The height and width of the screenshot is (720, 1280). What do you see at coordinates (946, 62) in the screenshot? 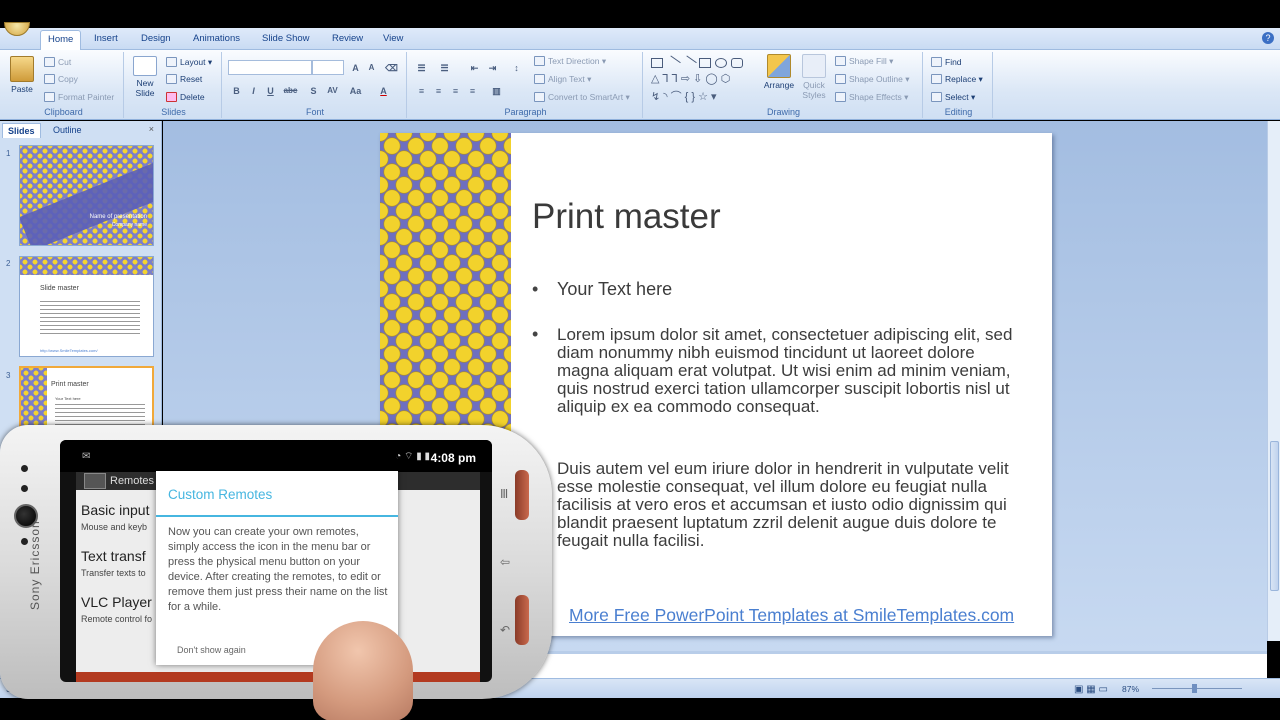
I see `find-button: Find` at bounding box center [946, 62].